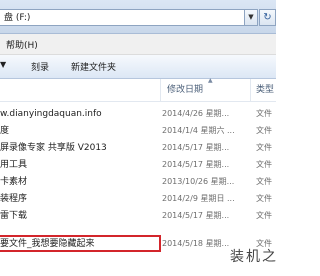 The height and width of the screenshot is (276, 320). What do you see at coordinates (93, 66) in the screenshot?
I see `new-folder-button: 新建文件夹` at bounding box center [93, 66].